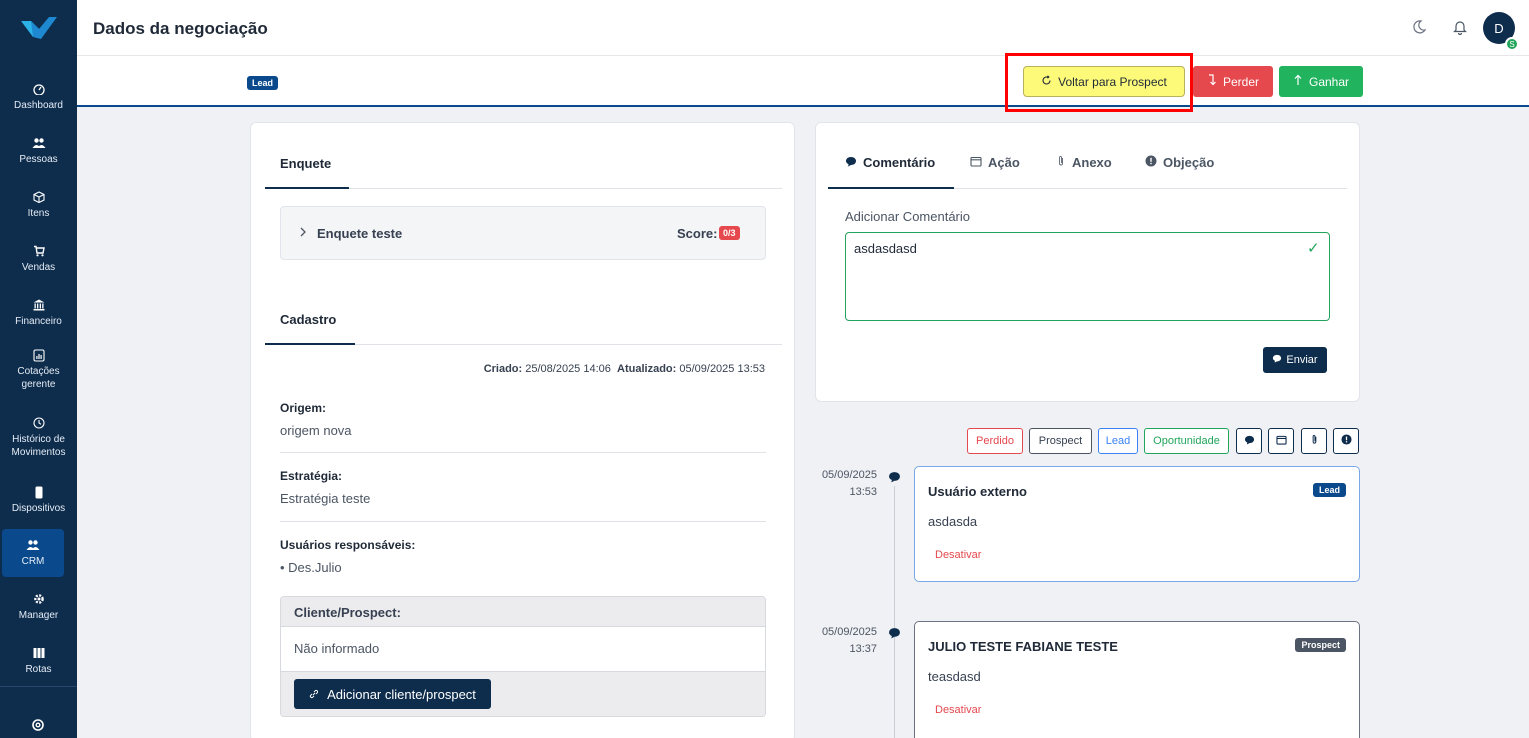 The image size is (1529, 738). Describe the element at coordinates (39, 143) in the screenshot. I see `people-icon` at that location.